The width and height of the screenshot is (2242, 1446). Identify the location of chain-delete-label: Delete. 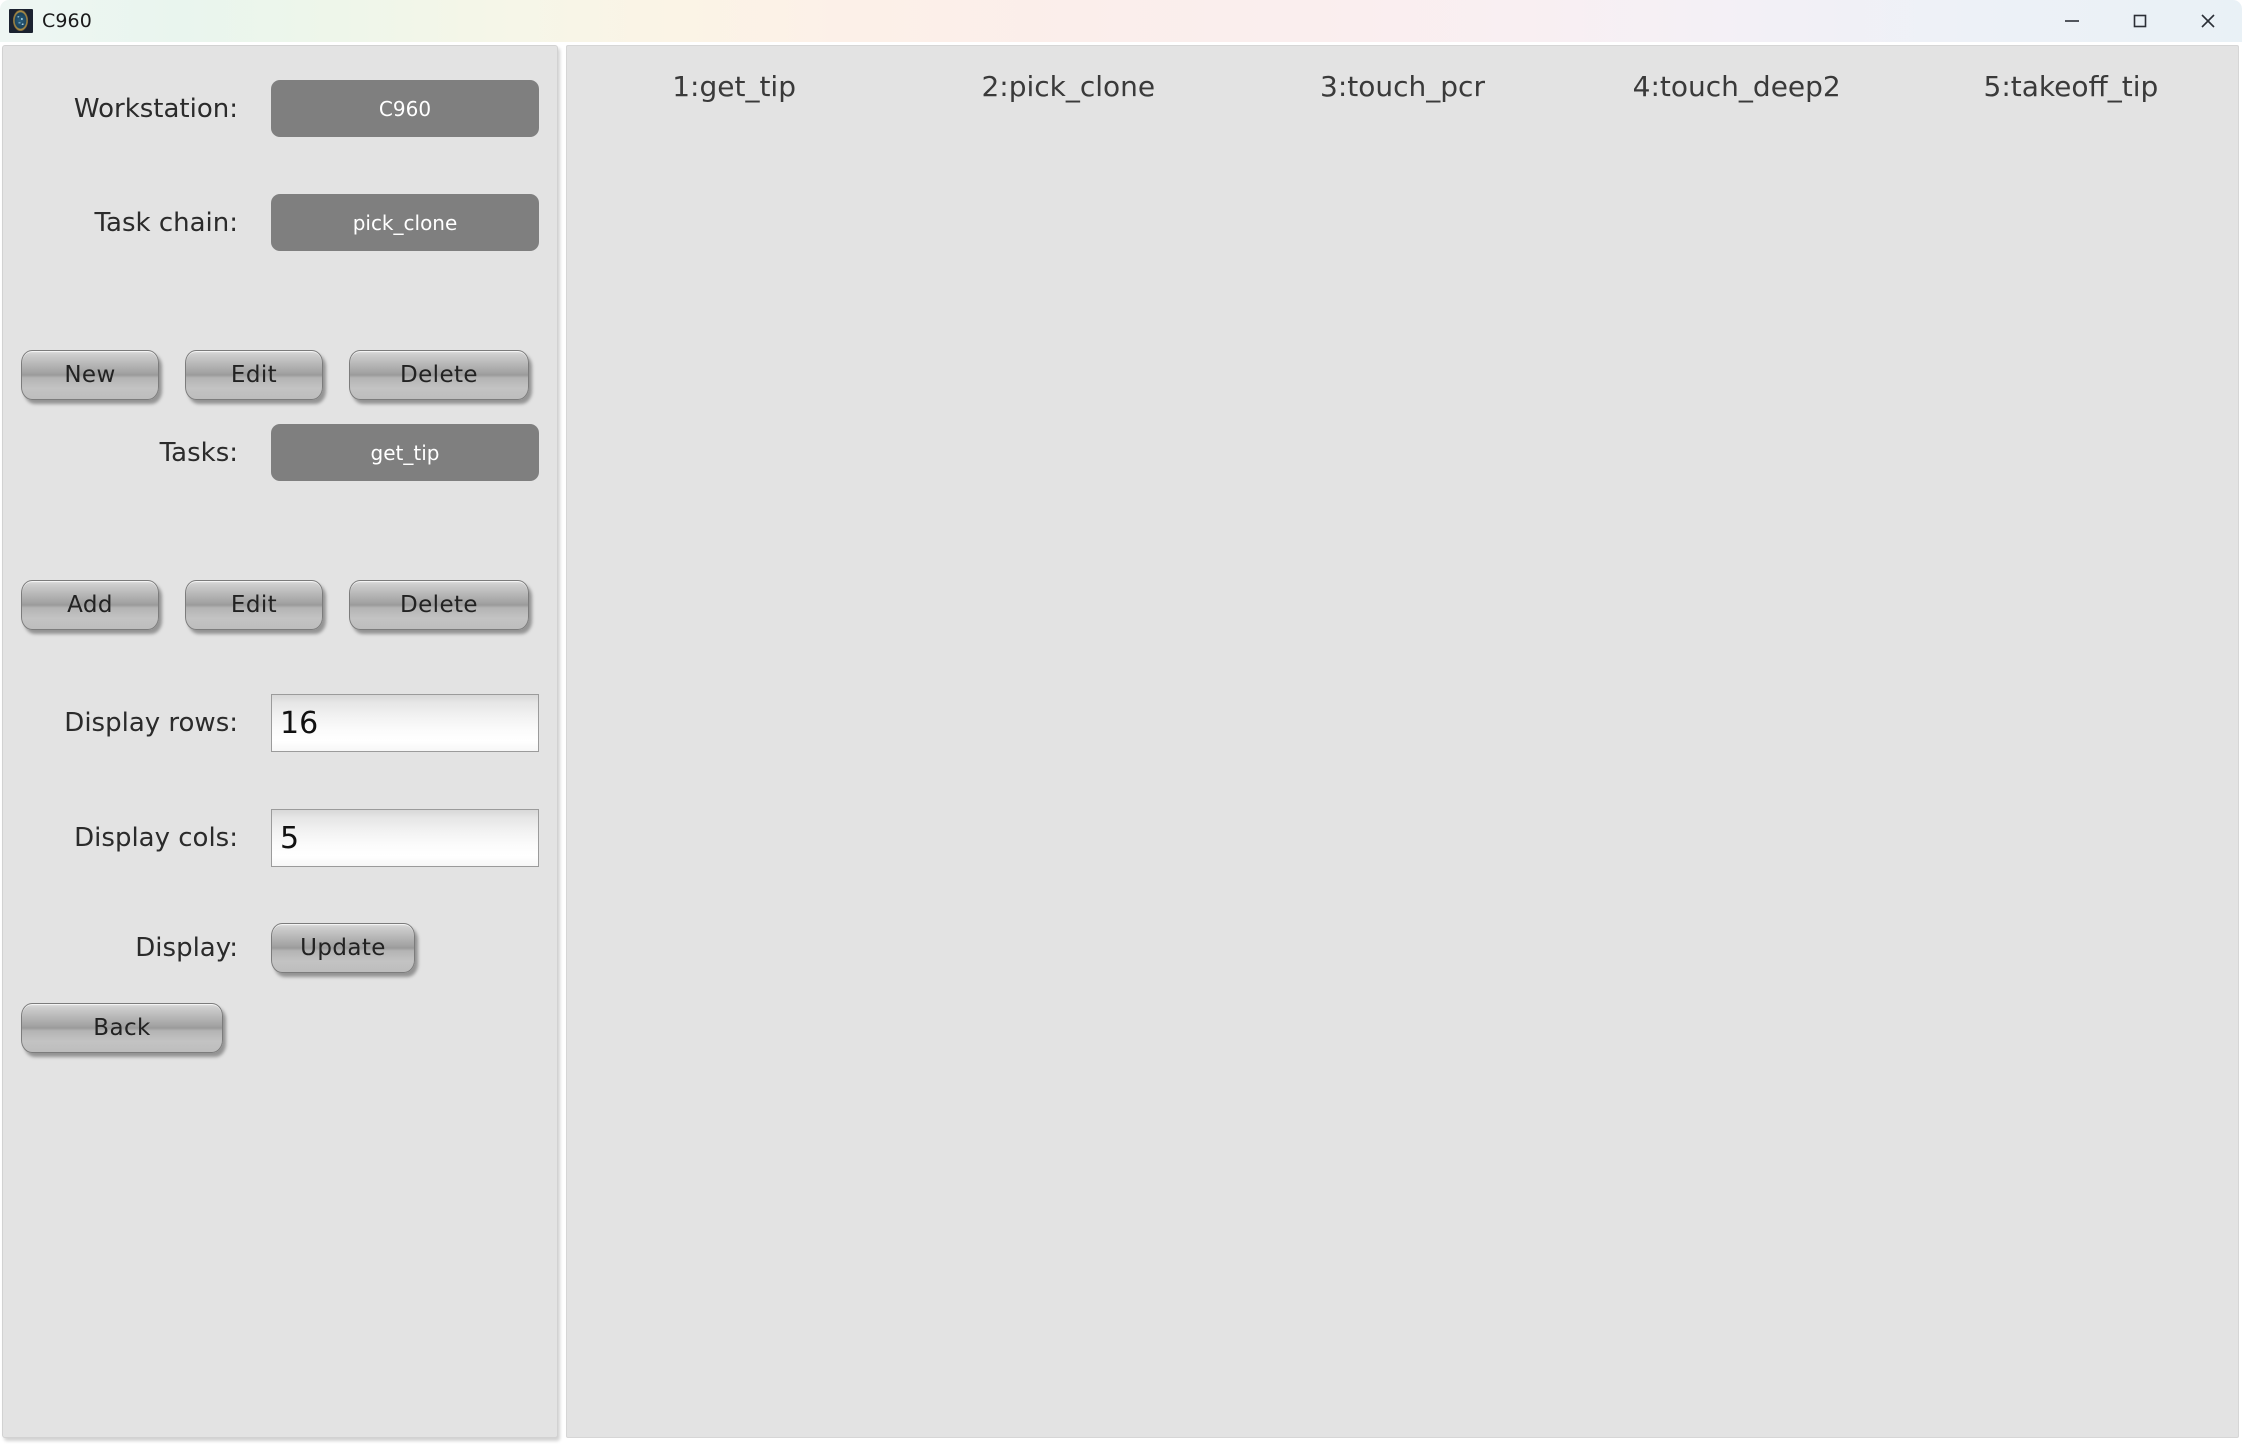
(439, 375).